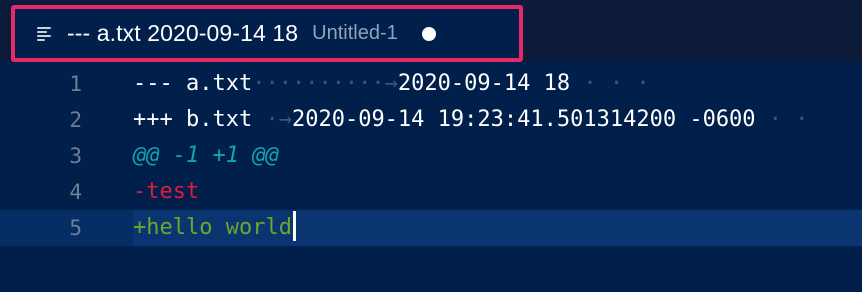 The height and width of the screenshot is (292, 862). I want to click on tab-description: Untitled-1, so click(355, 33).